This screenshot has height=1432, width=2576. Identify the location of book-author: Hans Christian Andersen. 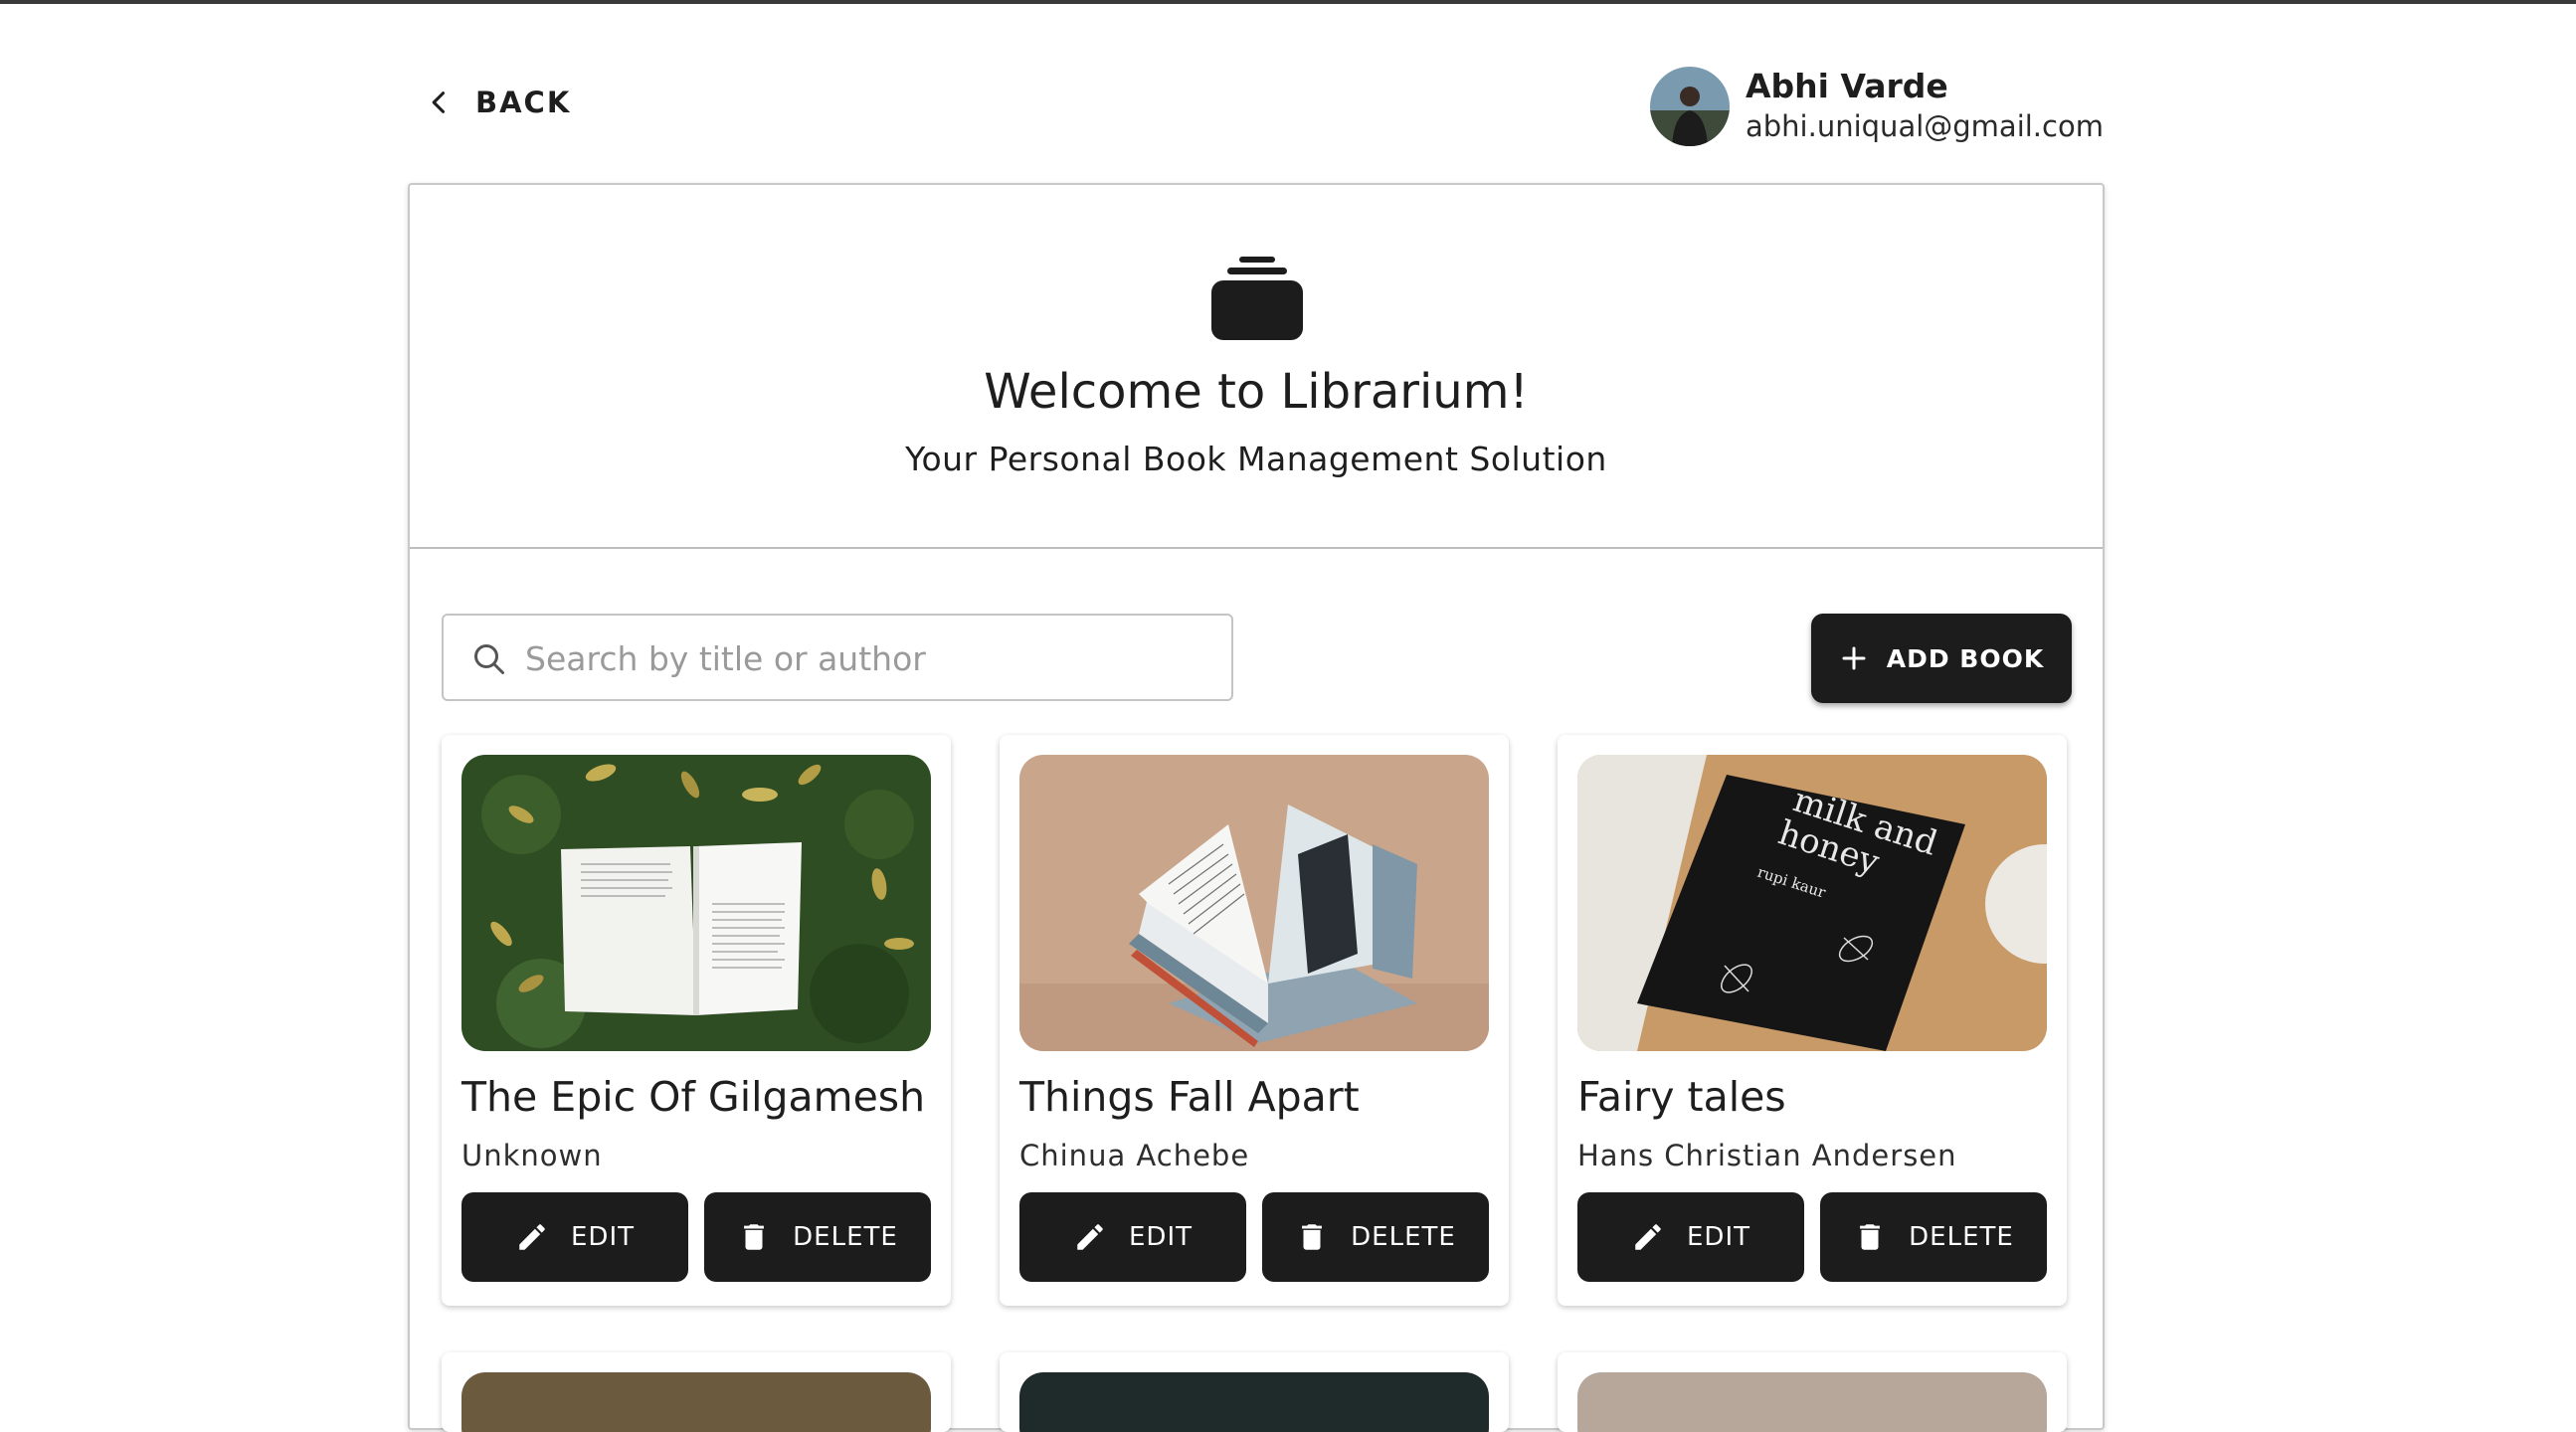
(1767, 1156).